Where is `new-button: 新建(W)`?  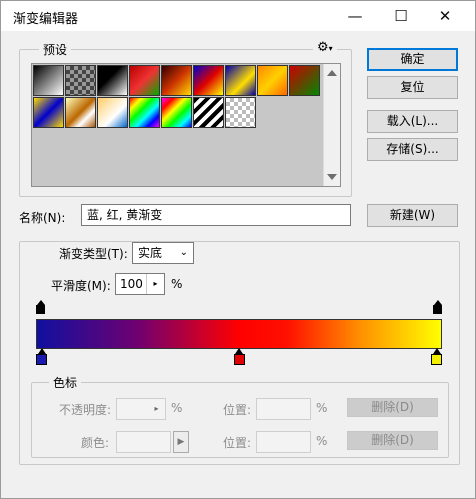
new-button: 新建(W) is located at coordinates (412, 215).